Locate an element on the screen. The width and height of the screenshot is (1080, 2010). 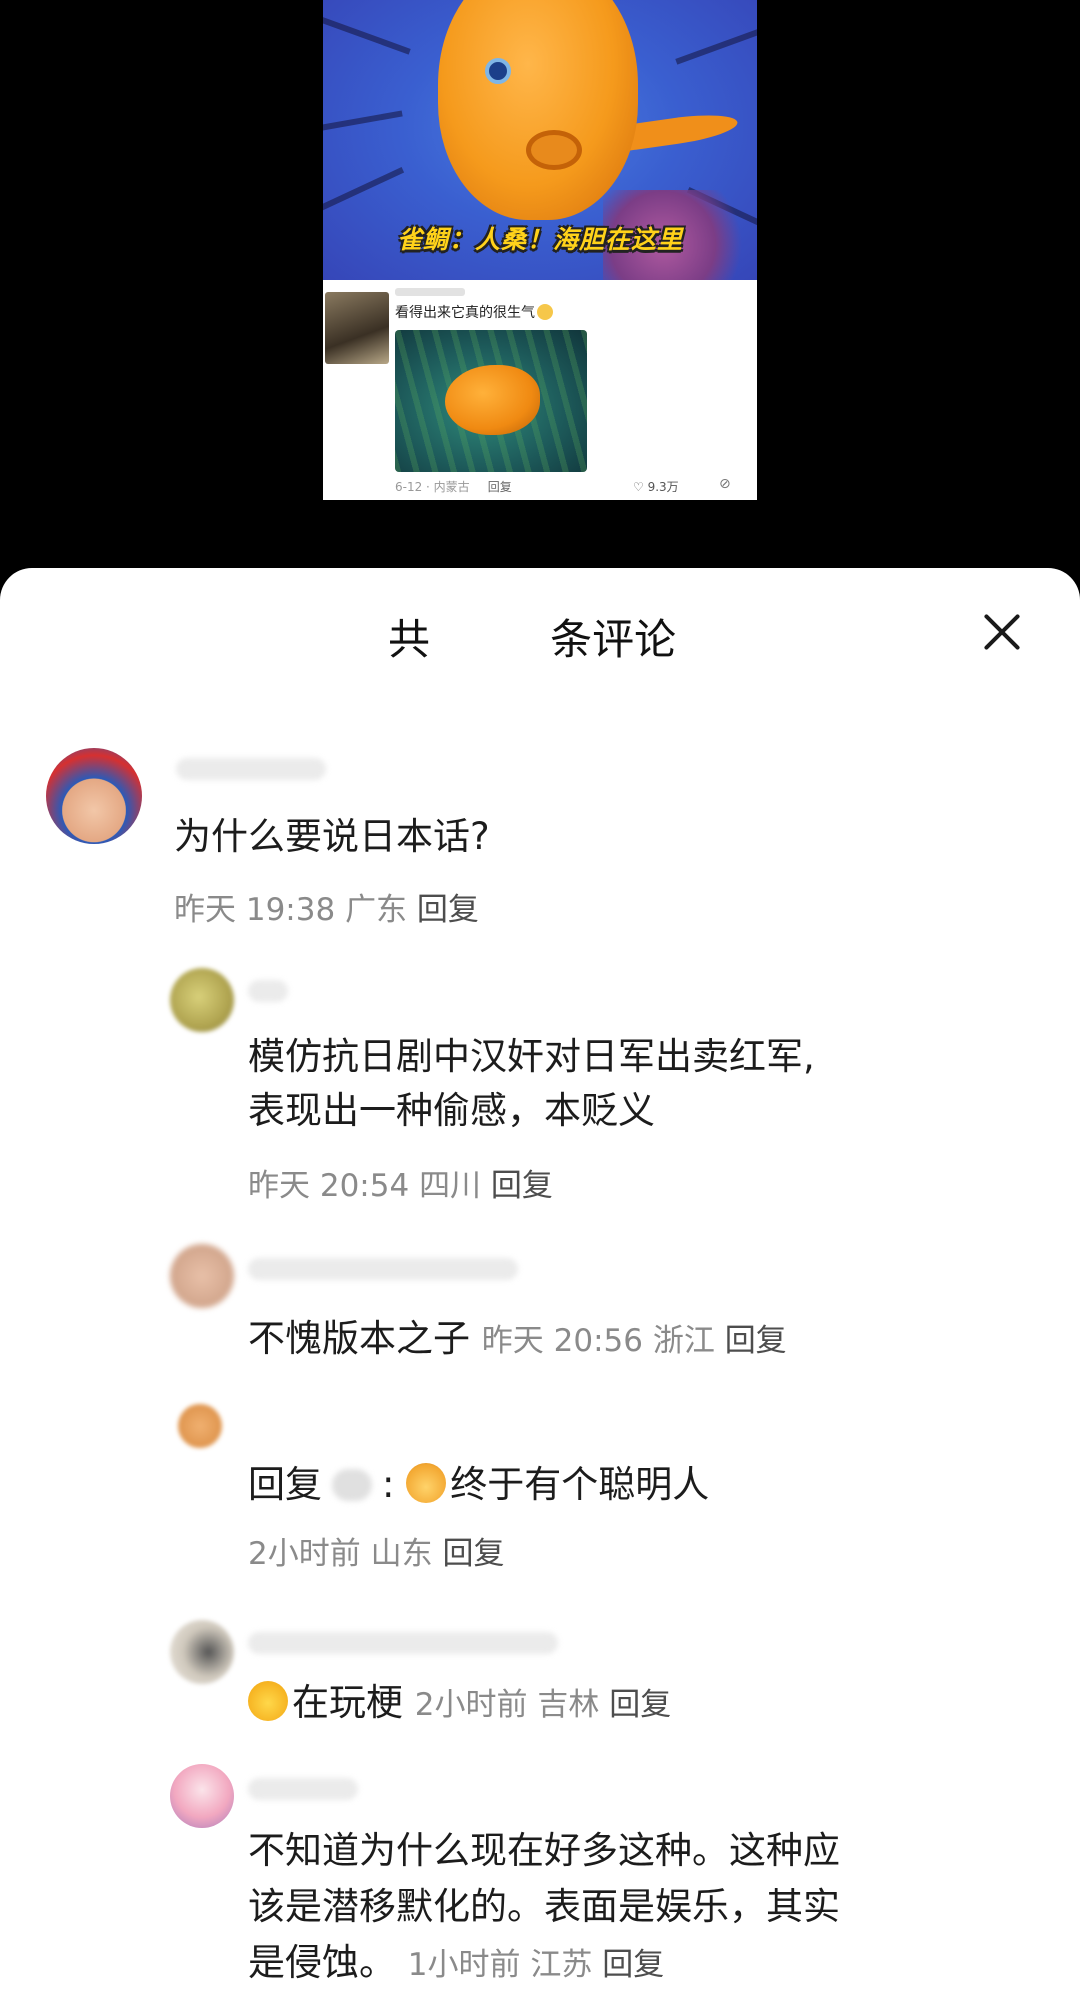
comment-meta: 1小时前 江苏 回复 is located at coordinates (536, 1965).